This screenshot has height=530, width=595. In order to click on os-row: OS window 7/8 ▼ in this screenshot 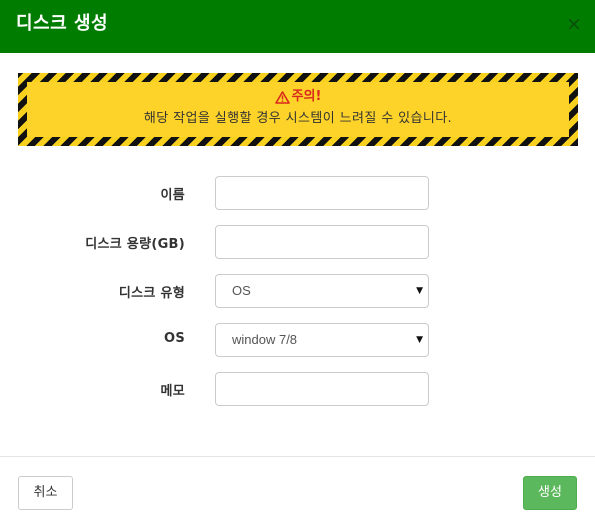, I will do `click(297, 340)`.